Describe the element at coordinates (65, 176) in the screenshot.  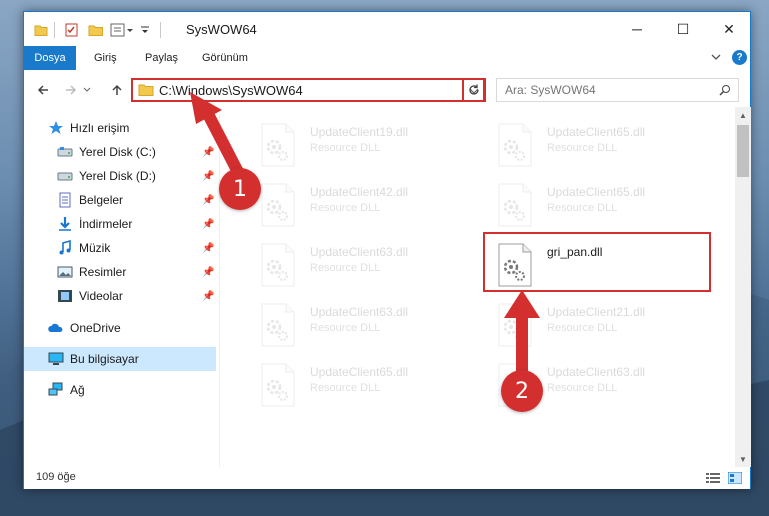
I see `drive-icon` at that location.